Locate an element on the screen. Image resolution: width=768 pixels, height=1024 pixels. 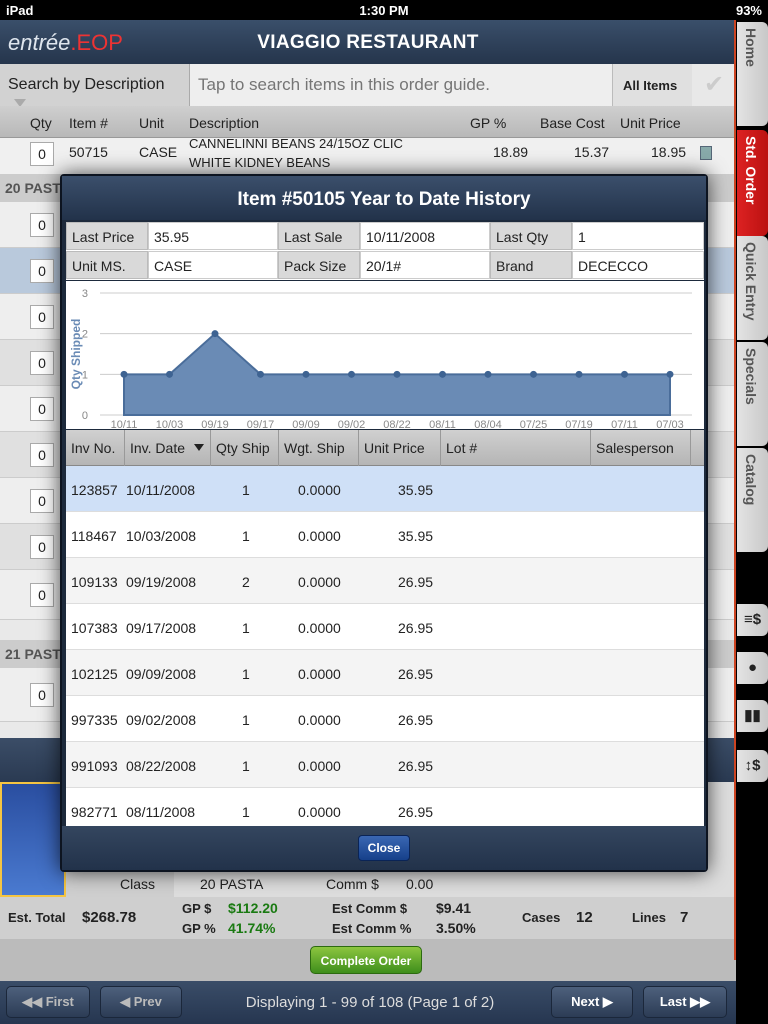
brand-value: DECECCO is located at coordinates (638, 265).